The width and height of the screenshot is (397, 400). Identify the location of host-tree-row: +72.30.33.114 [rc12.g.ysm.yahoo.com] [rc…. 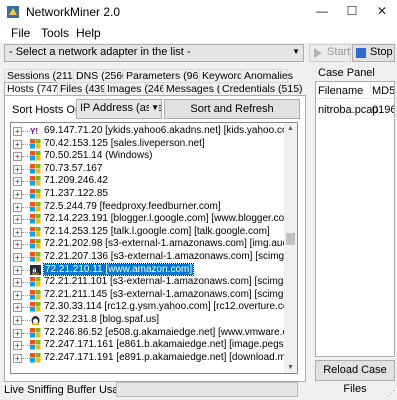
(148, 307).